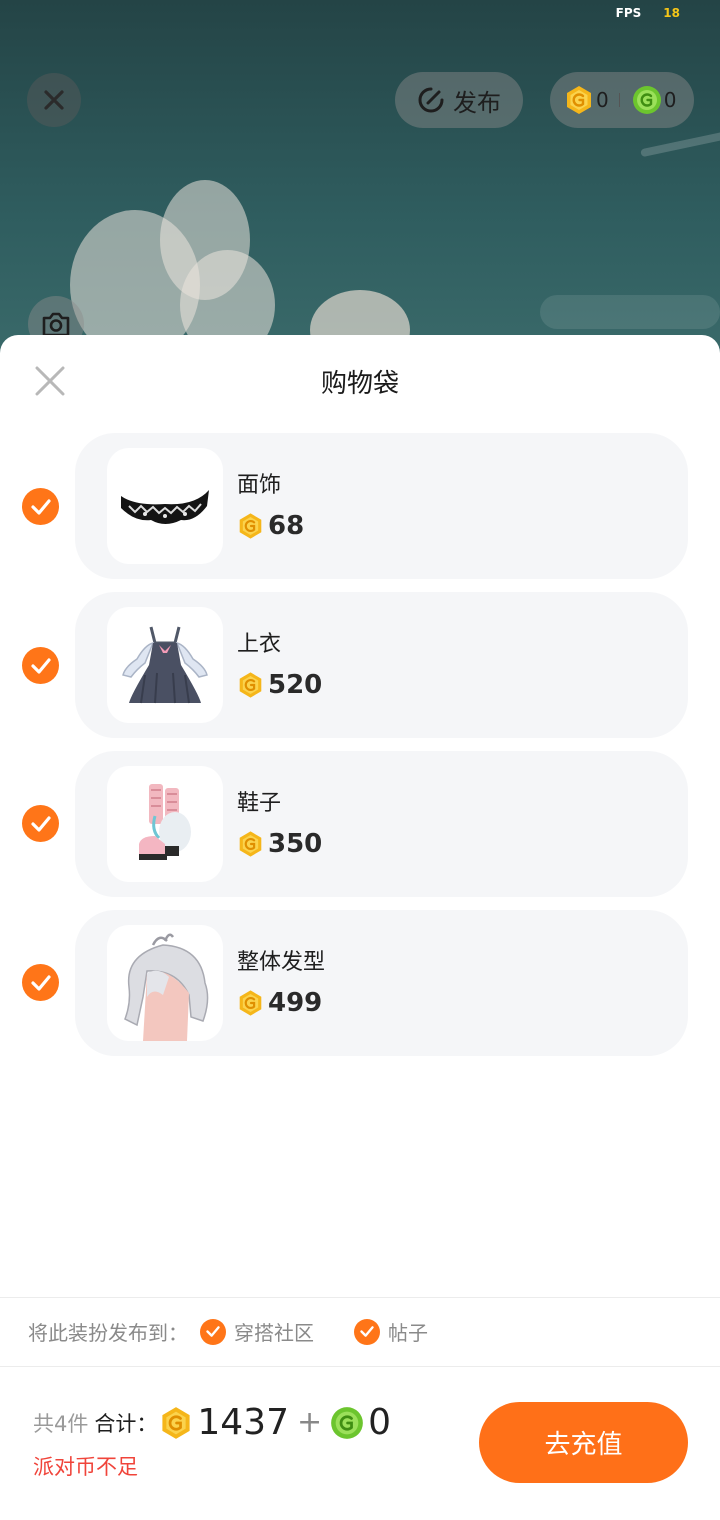 This screenshot has width=720, height=1520. What do you see at coordinates (259, 485) in the screenshot?
I see `item-name: 面饰` at bounding box center [259, 485].